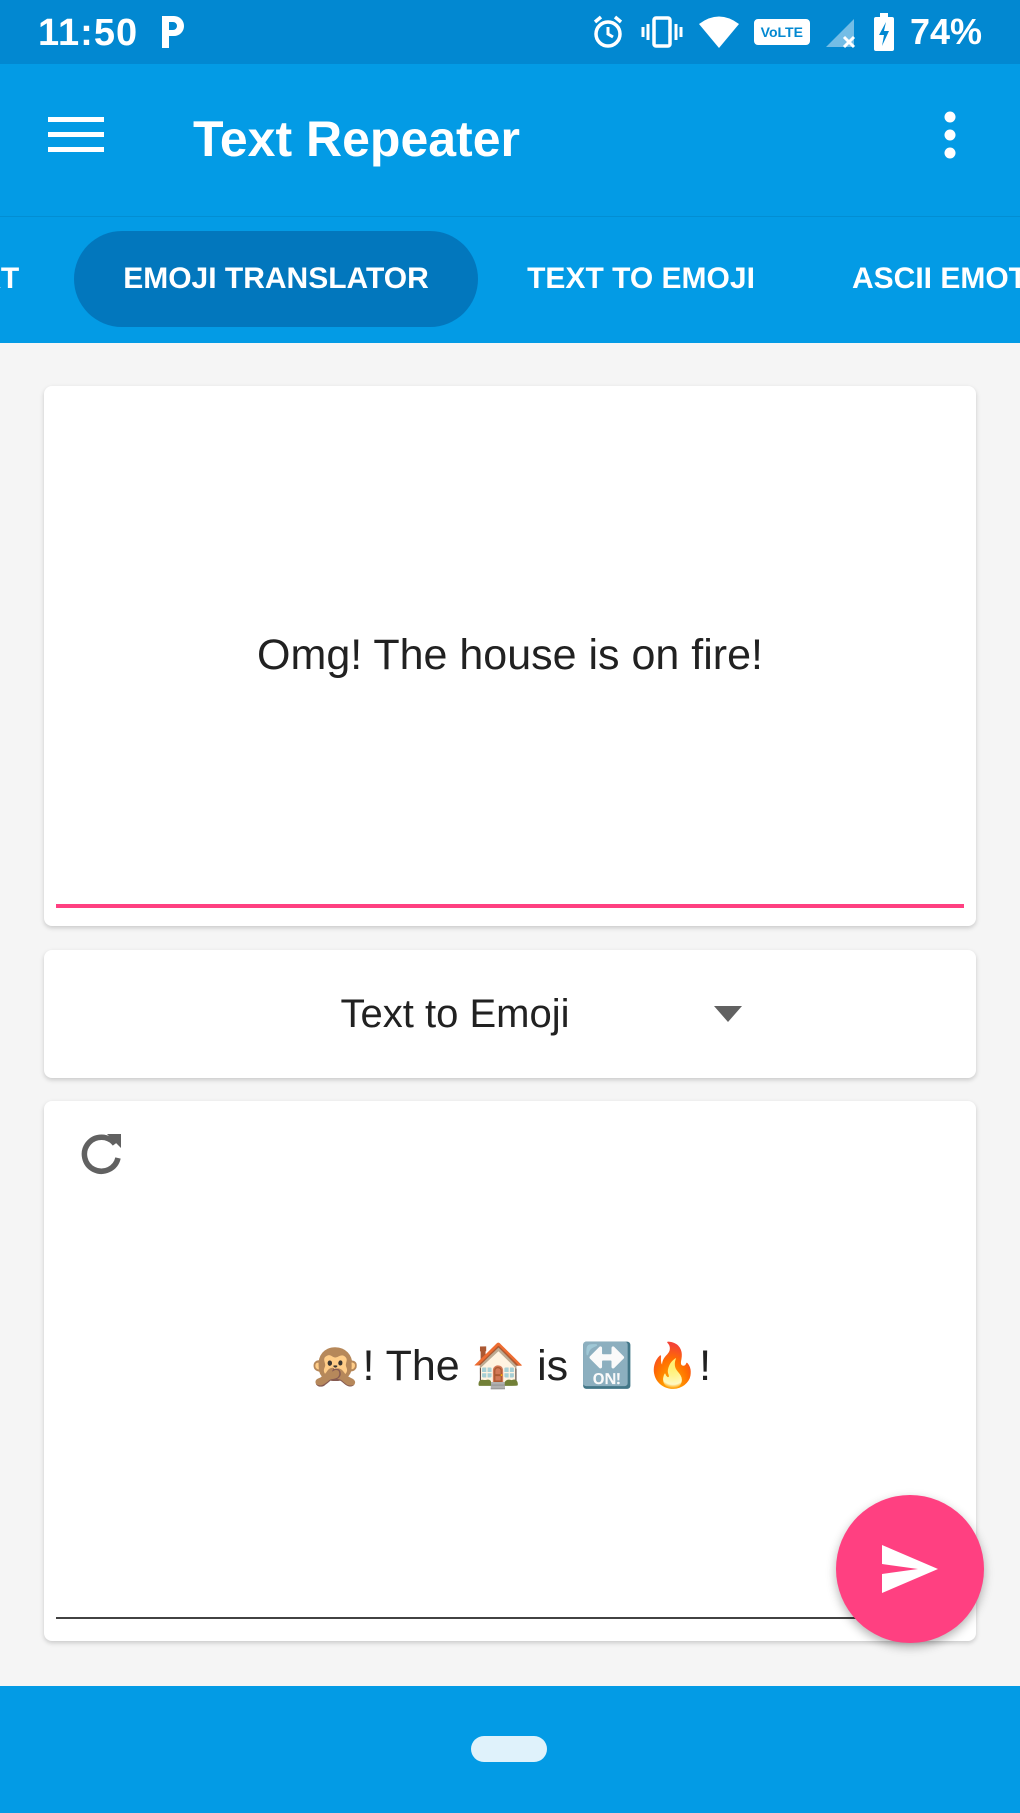 Image resolution: width=1020 pixels, height=1813 pixels. I want to click on send-button, so click(910, 1569).